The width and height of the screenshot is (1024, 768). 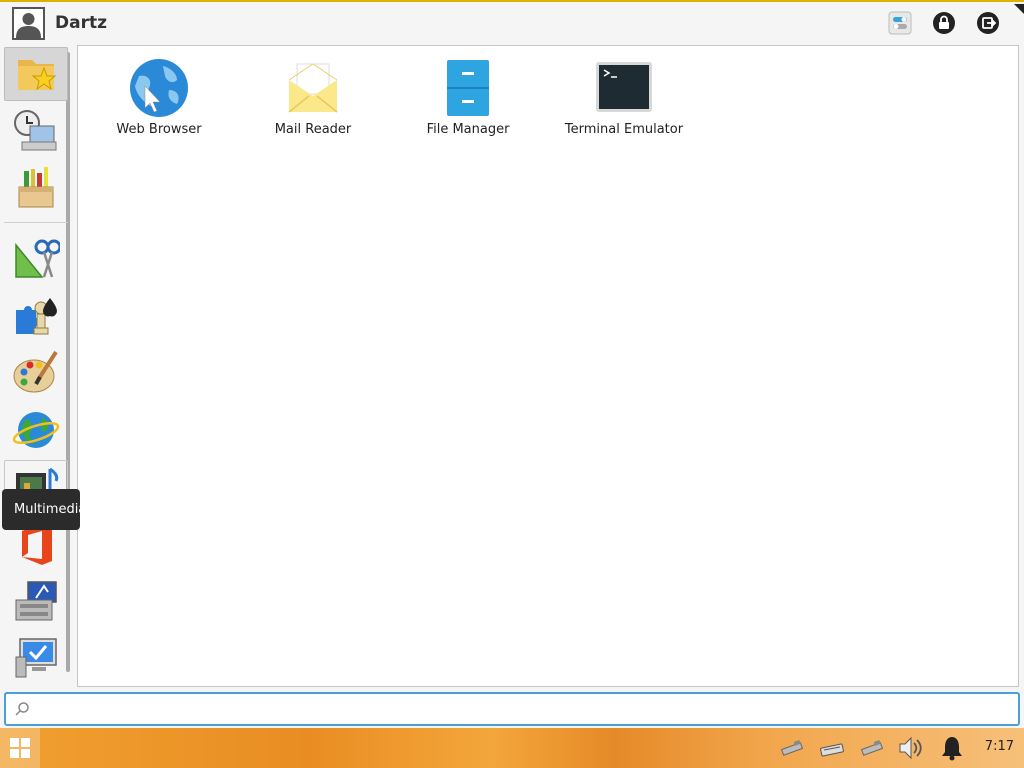 I want to click on category-system, so click(x=36, y=658).